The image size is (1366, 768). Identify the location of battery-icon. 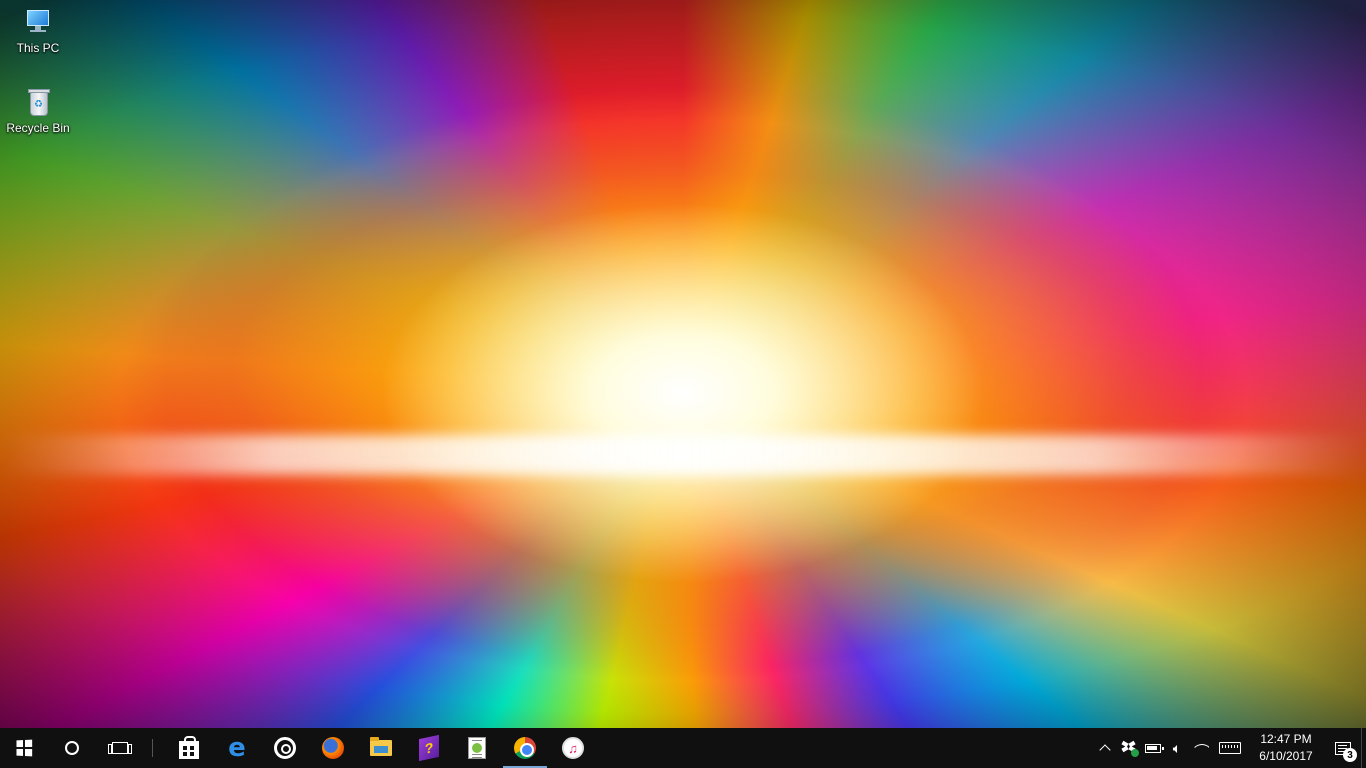
(1154, 748).